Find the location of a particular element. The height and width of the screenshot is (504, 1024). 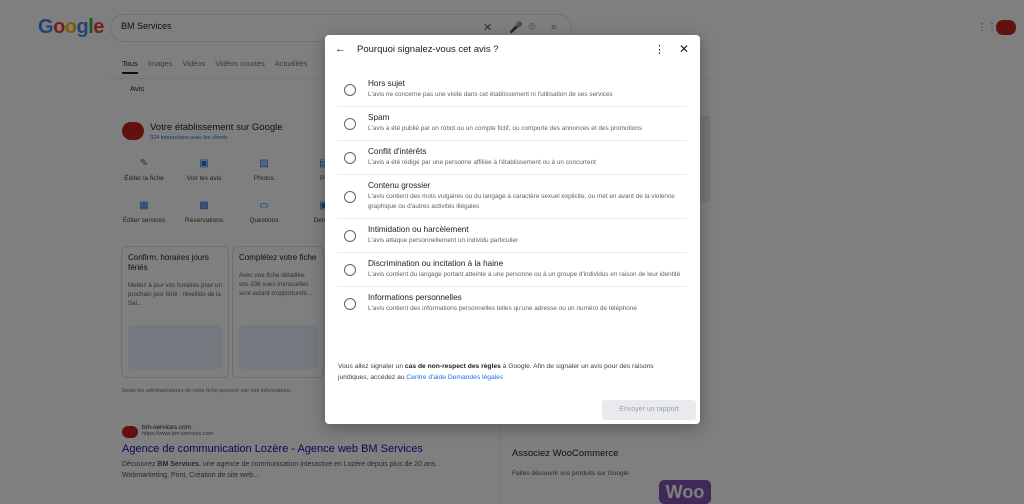

close-icon: ✕ is located at coordinates (684, 49).